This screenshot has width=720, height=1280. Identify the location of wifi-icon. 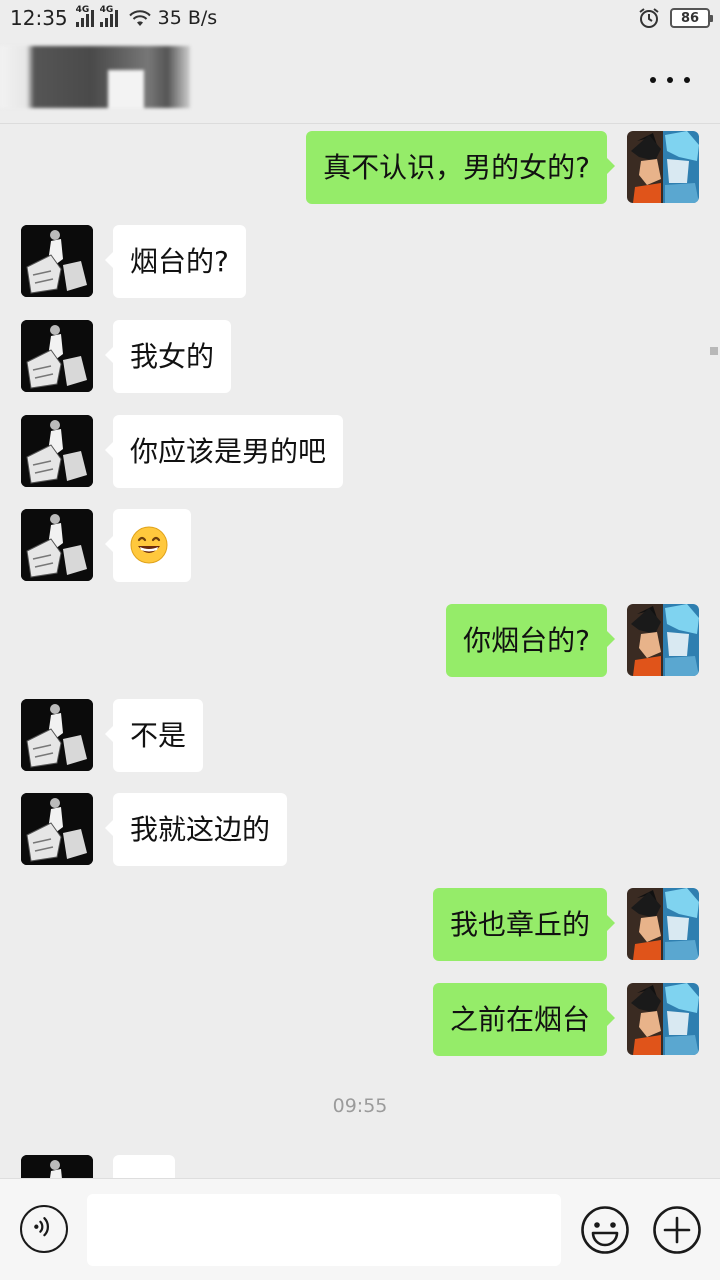
(139, 18).